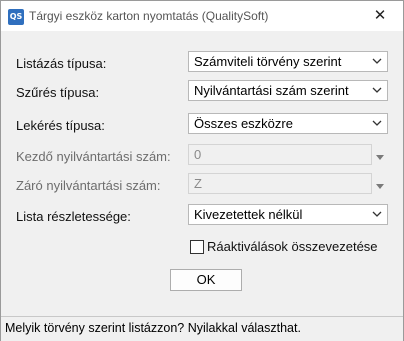  I want to click on raaktivalasok-checkbox-label: Ráaktiválások összevezetése, so click(292, 246).